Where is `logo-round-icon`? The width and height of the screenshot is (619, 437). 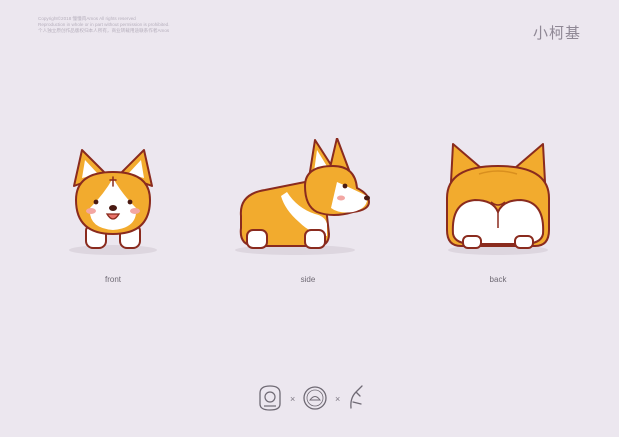
logo-round-icon is located at coordinates (315, 398).